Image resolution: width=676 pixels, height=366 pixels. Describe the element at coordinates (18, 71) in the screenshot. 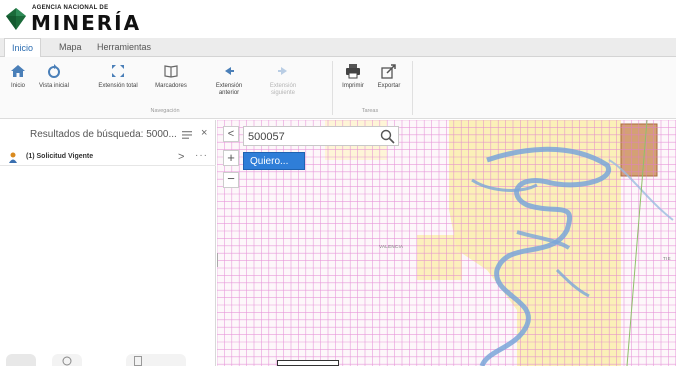

I see `home-icon` at that location.